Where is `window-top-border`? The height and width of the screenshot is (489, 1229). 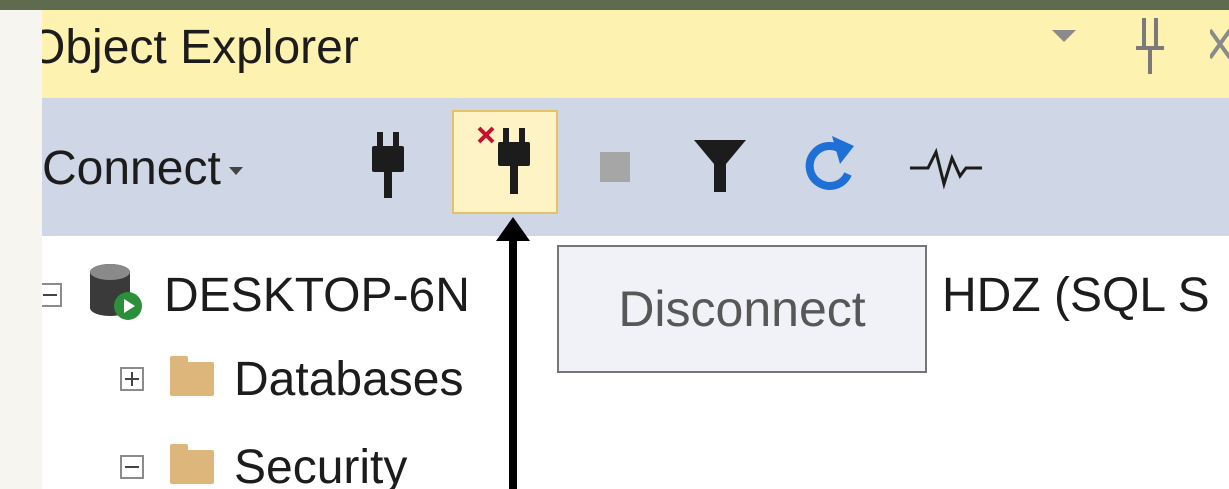
window-top-border is located at coordinates (614, 5).